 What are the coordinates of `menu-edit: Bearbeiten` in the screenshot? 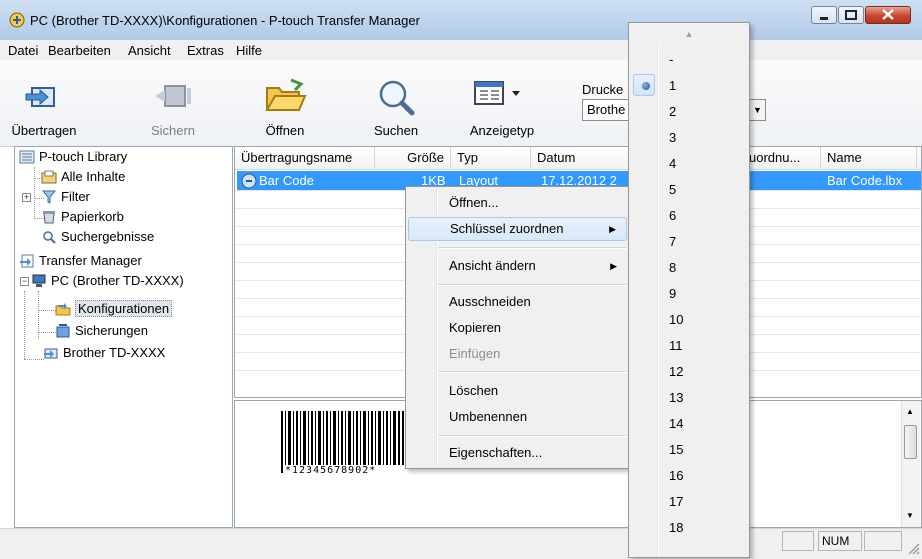 It's located at (79, 50).